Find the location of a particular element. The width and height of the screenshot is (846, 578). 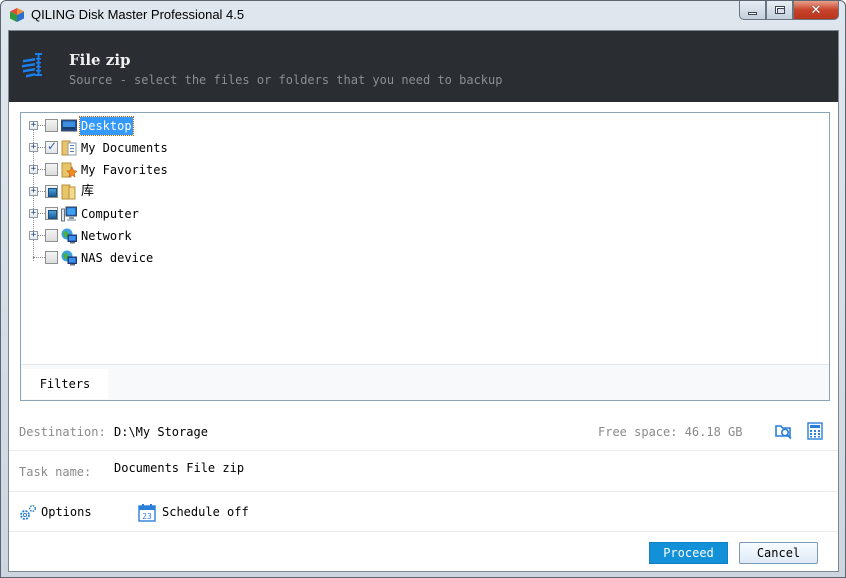

tree-item-nas-device: NAS device is located at coordinates (221, 257).